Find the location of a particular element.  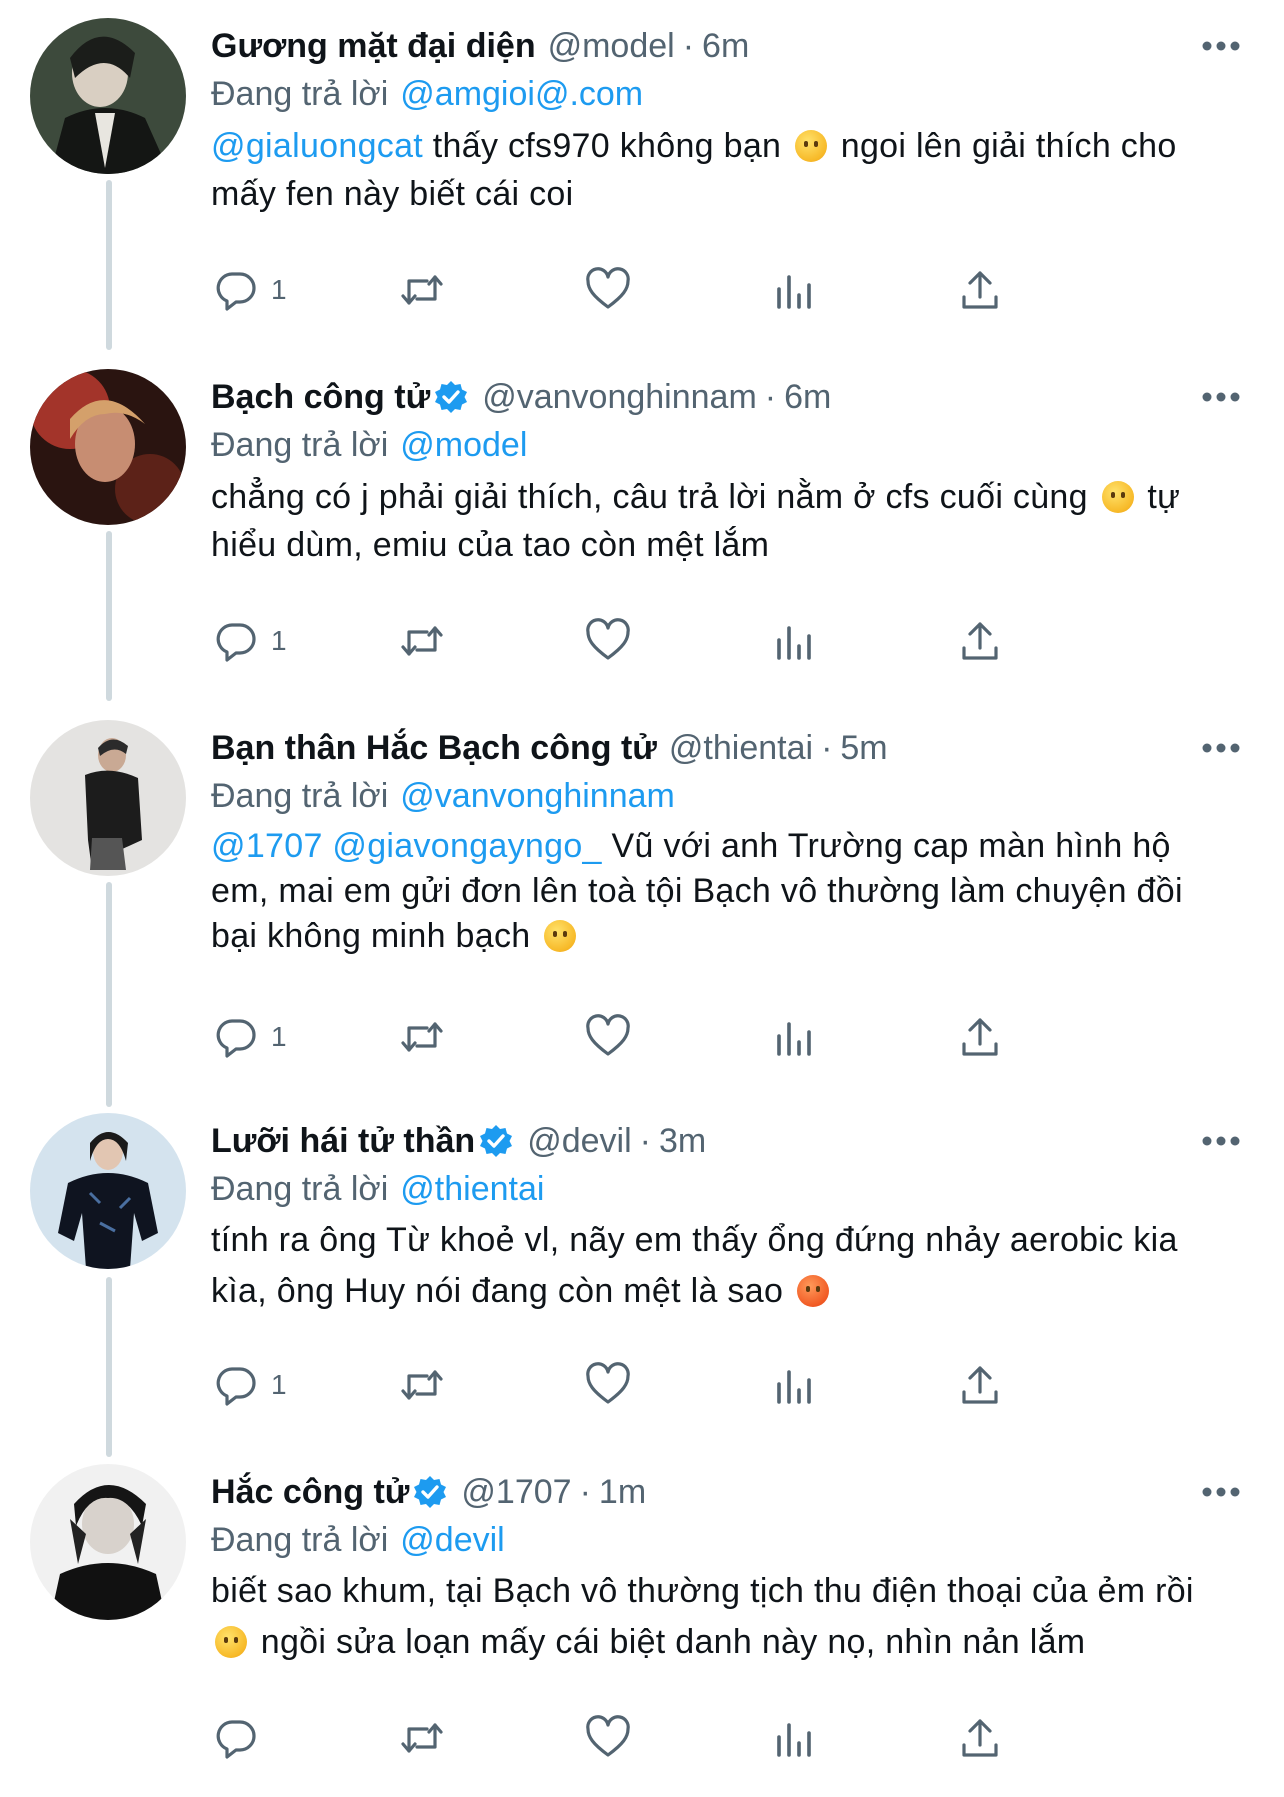

replying-to-link: @vanvonghinnam is located at coordinates (537, 796).